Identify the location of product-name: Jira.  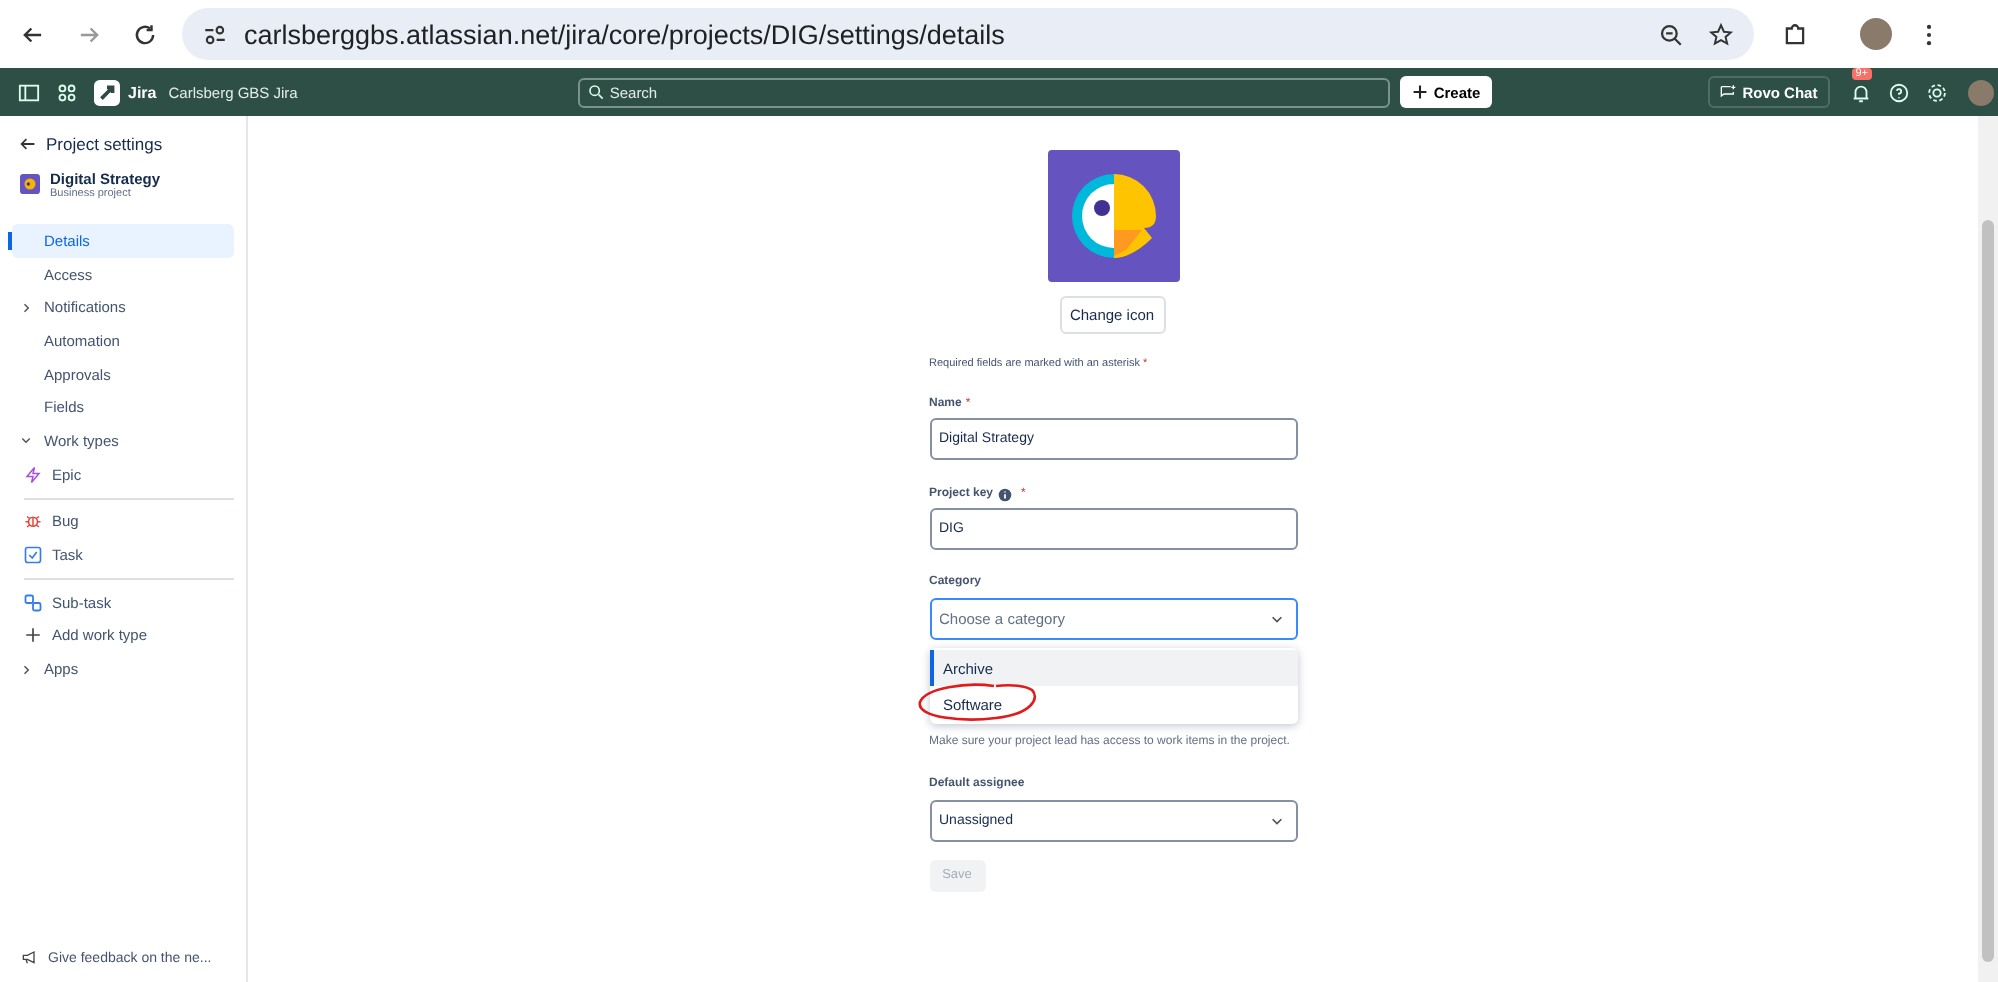
(142, 92).